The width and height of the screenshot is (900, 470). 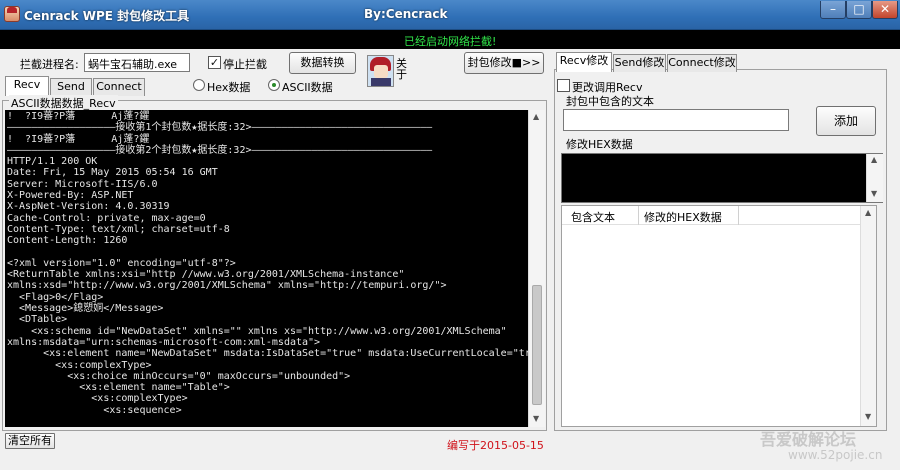 What do you see at coordinates (536, 418) in the screenshot?
I see `scroll-down-icon: ▼` at bounding box center [536, 418].